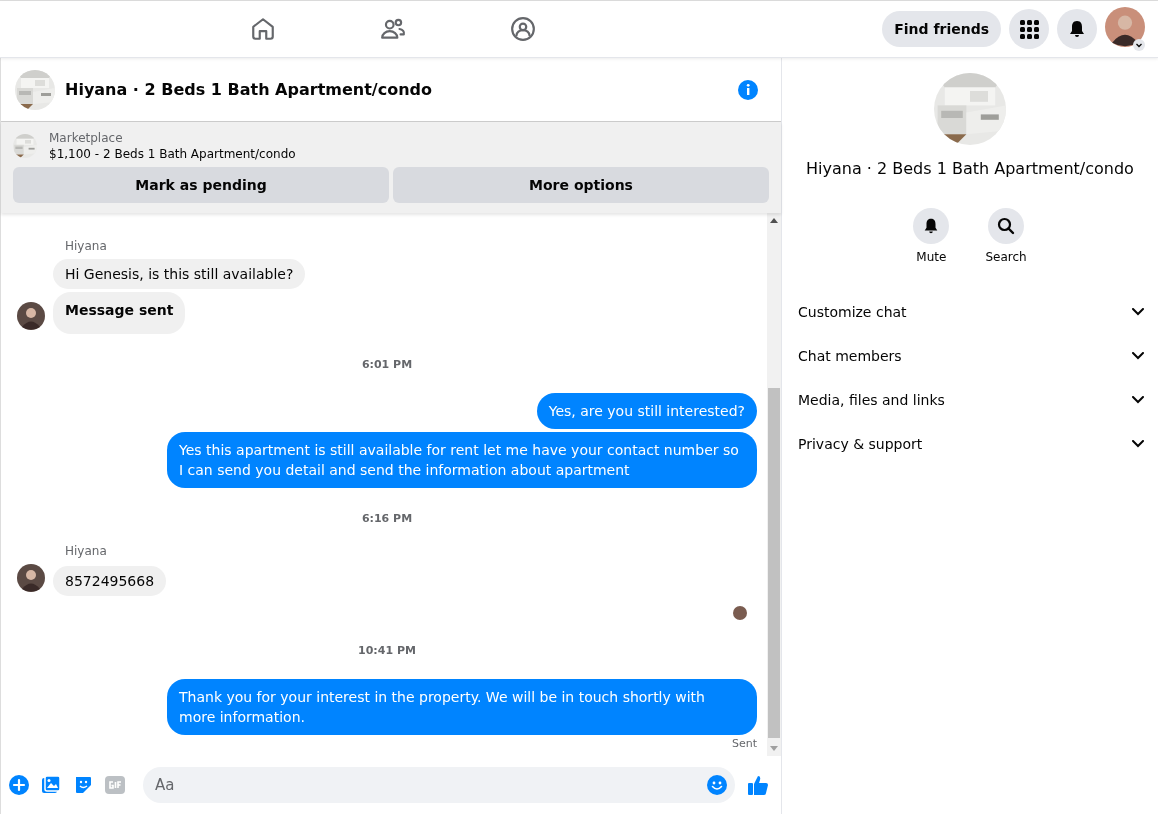 This screenshot has height=814, width=1158. Describe the element at coordinates (970, 400) in the screenshot. I see `section-header: Media, files and links` at that location.